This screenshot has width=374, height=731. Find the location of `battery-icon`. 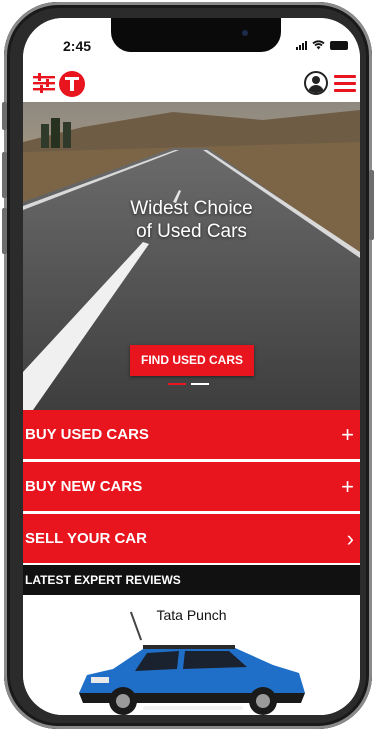

battery-icon is located at coordinates (339, 45).